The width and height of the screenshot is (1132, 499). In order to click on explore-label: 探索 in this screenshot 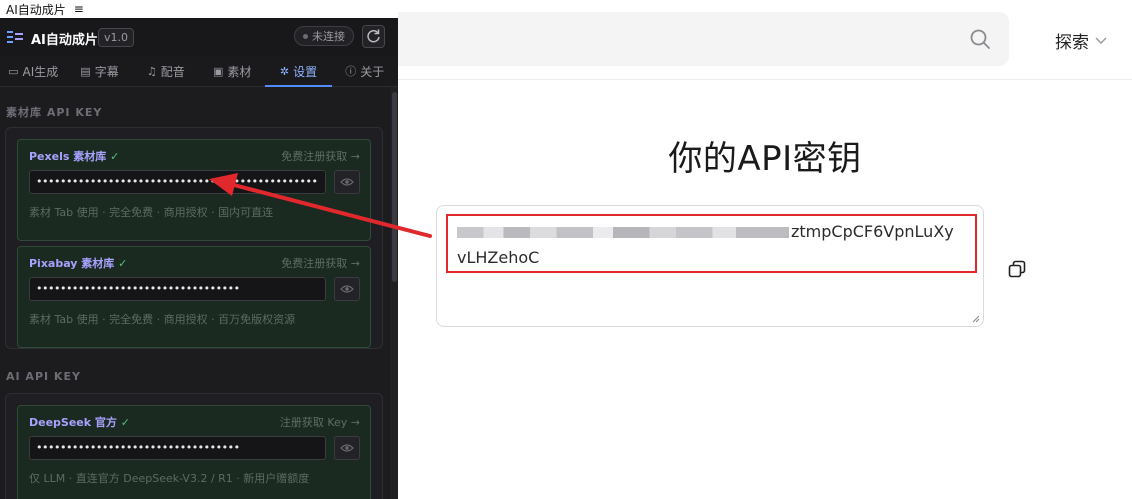, I will do `click(1072, 43)`.